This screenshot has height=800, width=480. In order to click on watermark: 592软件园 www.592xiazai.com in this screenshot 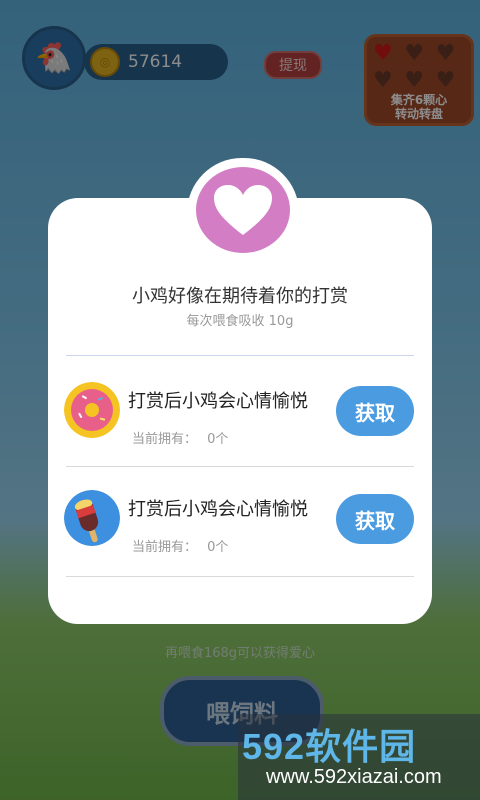, I will do `click(359, 757)`.